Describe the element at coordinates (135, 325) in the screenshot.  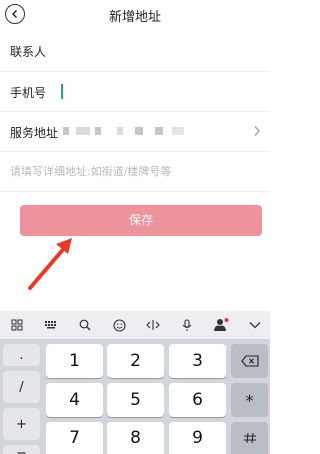
I see `keyboard-toolbar` at that location.